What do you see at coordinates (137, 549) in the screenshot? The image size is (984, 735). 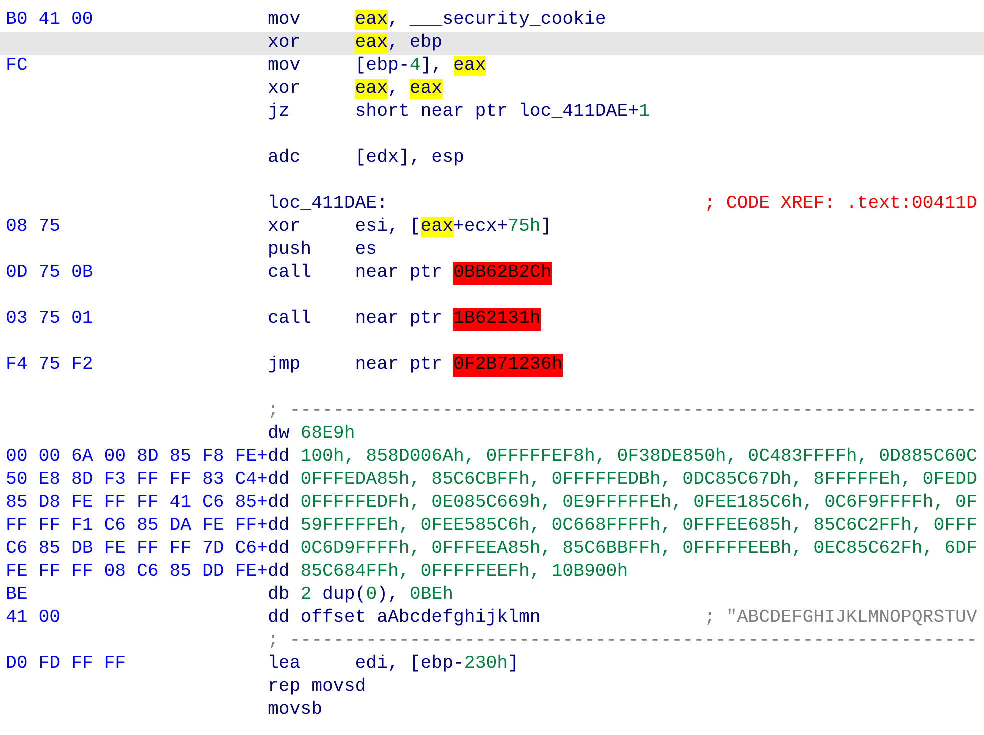 I see `opcode-bytes: C6 85 DB FE FF FF 7D C6+` at bounding box center [137, 549].